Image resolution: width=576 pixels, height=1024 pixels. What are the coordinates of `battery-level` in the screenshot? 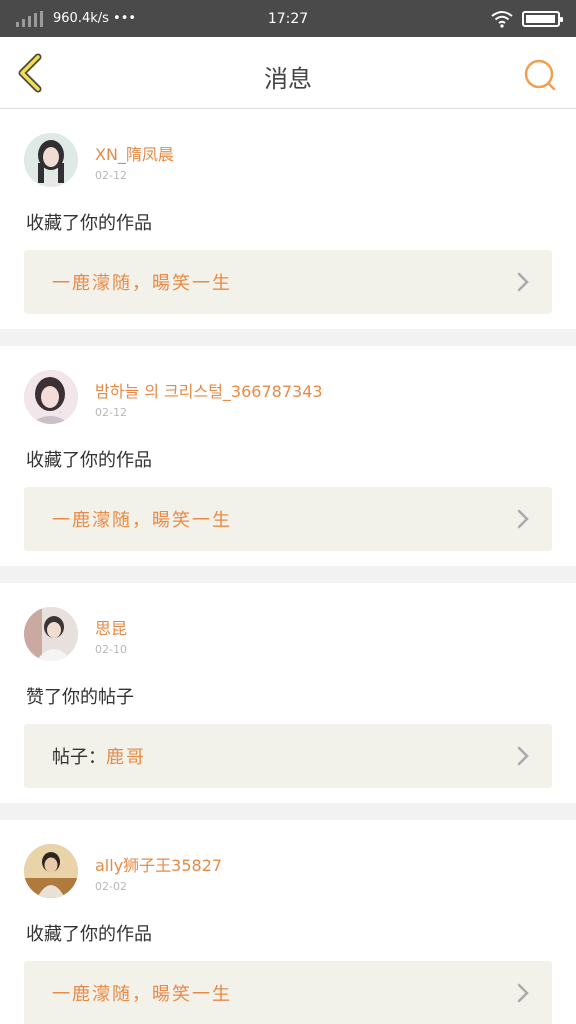 It's located at (540, 18).